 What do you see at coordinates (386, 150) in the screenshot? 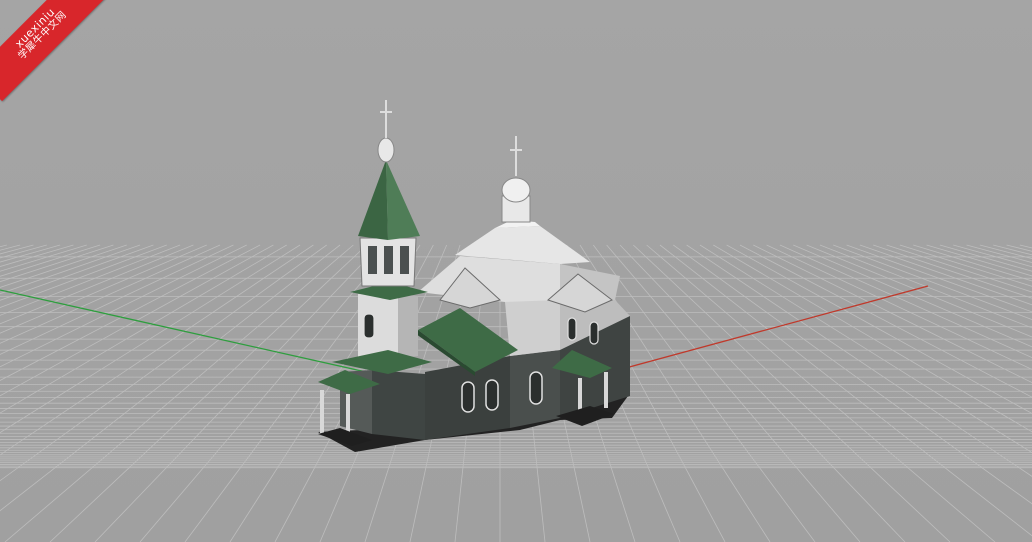
I see `spire-lantern` at bounding box center [386, 150].